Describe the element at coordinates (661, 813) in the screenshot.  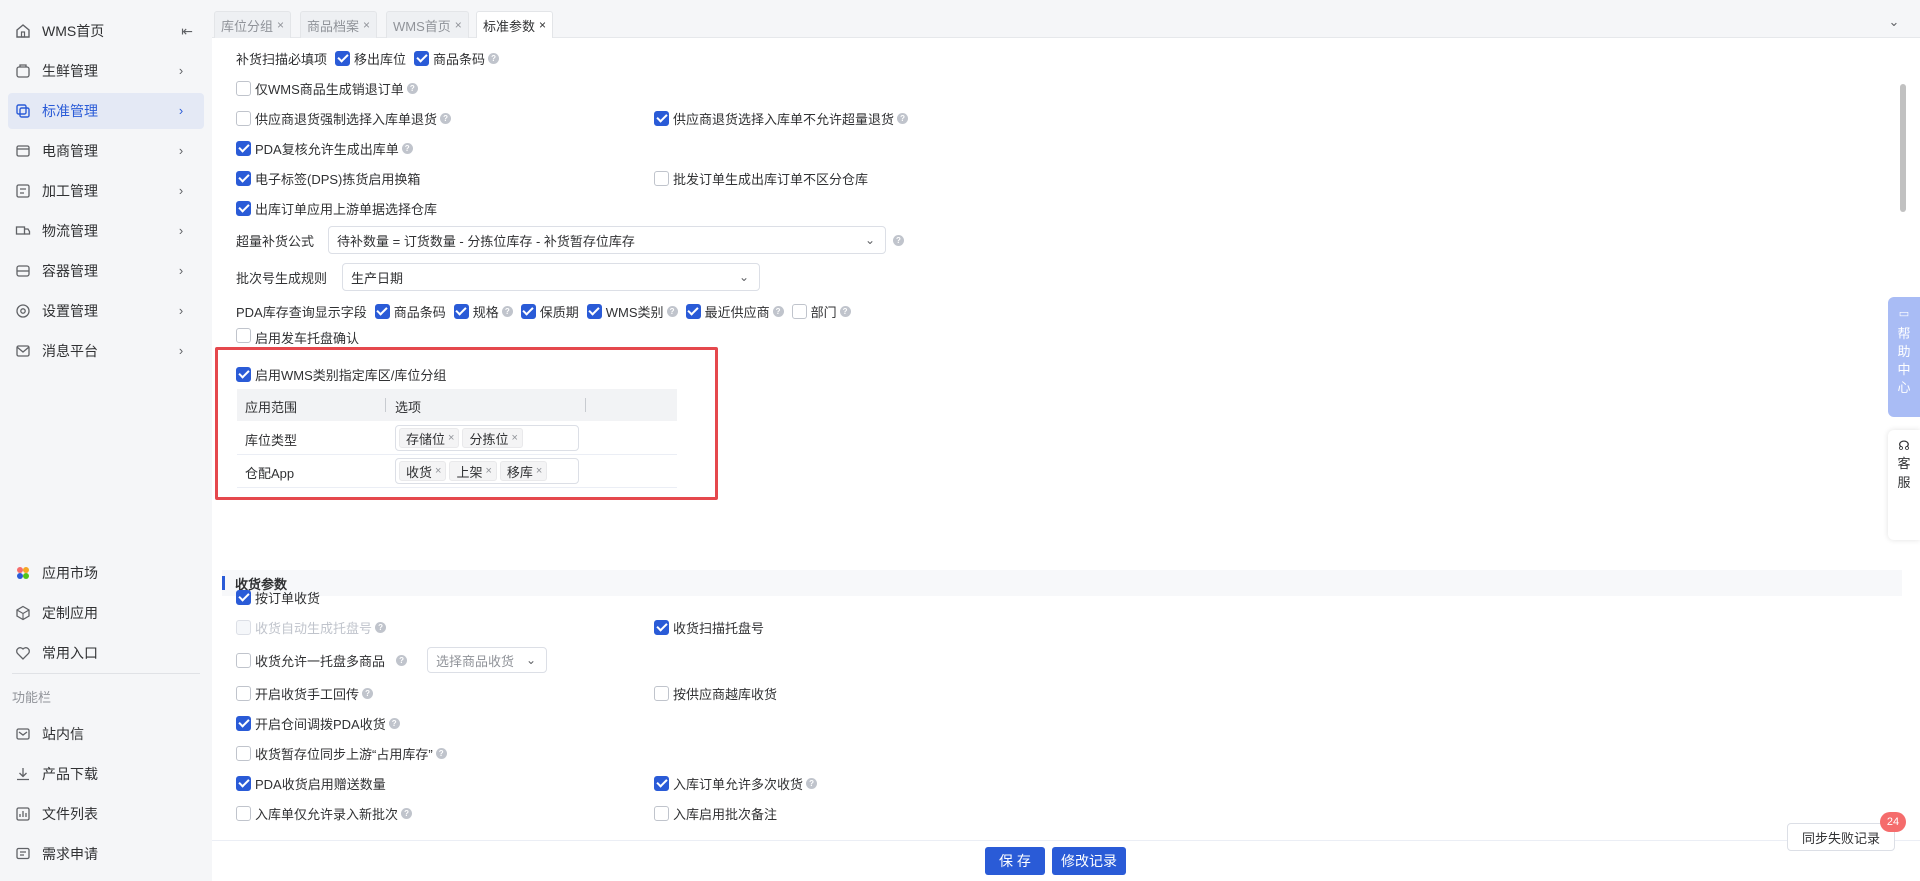
I see `checkbox-batch-remark` at that location.